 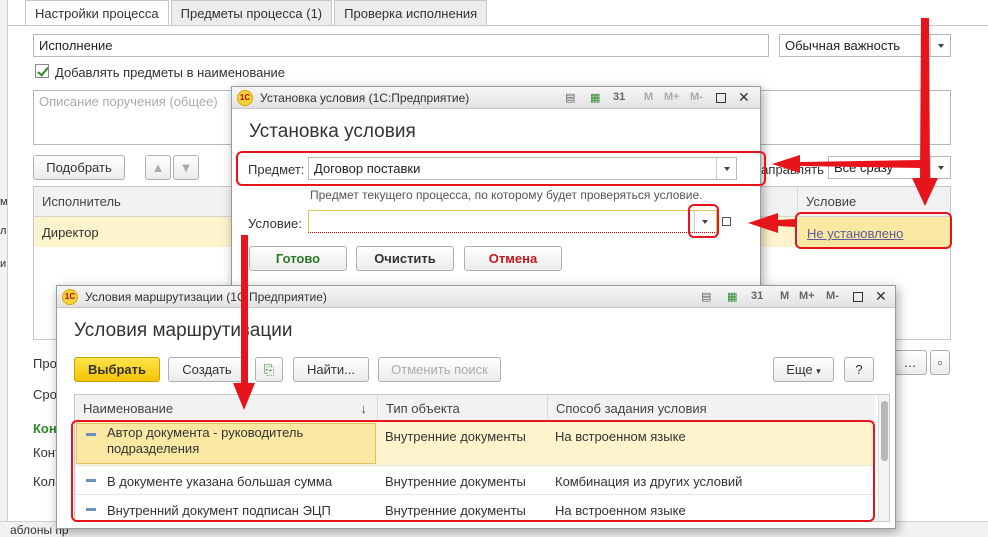 What do you see at coordinates (925, 112) in the screenshot?
I see `arrow-down-right` at bounding box center [925, 112].